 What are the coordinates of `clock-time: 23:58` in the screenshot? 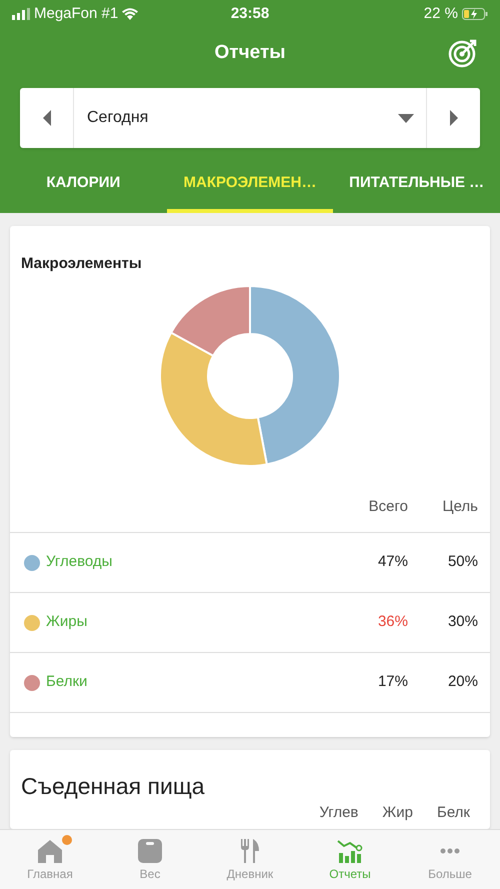 It's located at (250, 14).